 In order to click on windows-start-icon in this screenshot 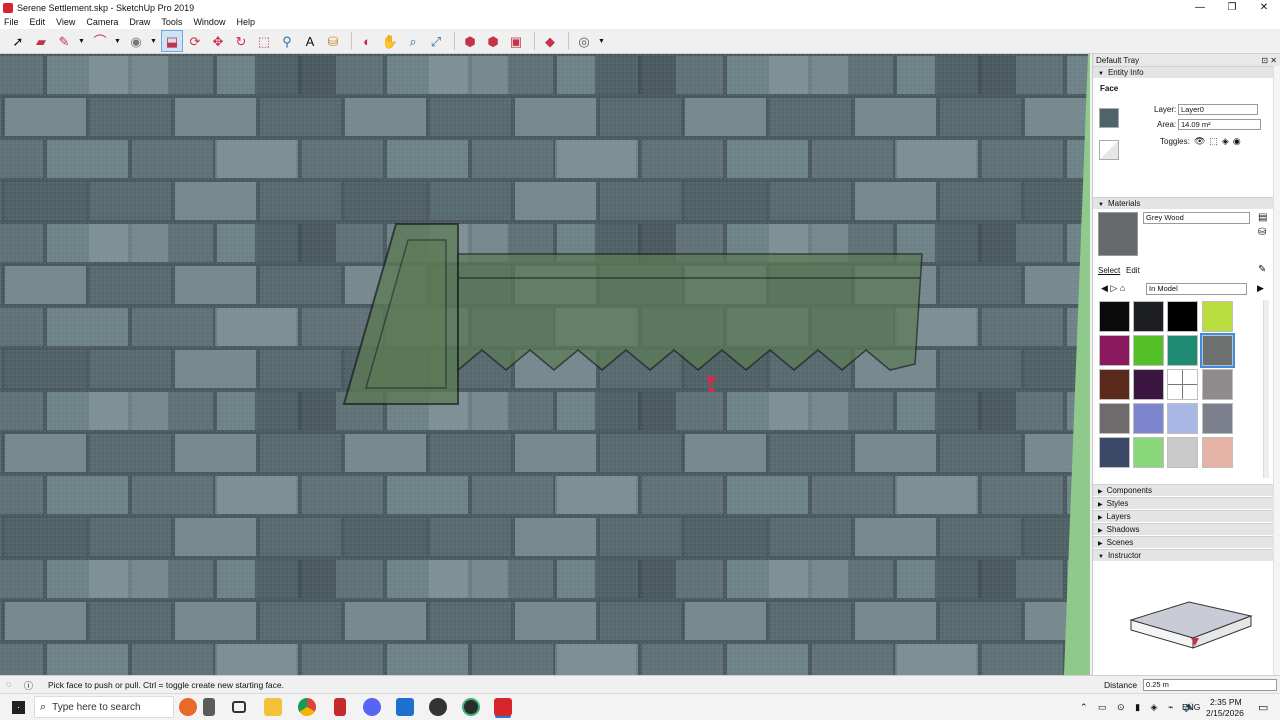, I will do `click(18, 707)`.